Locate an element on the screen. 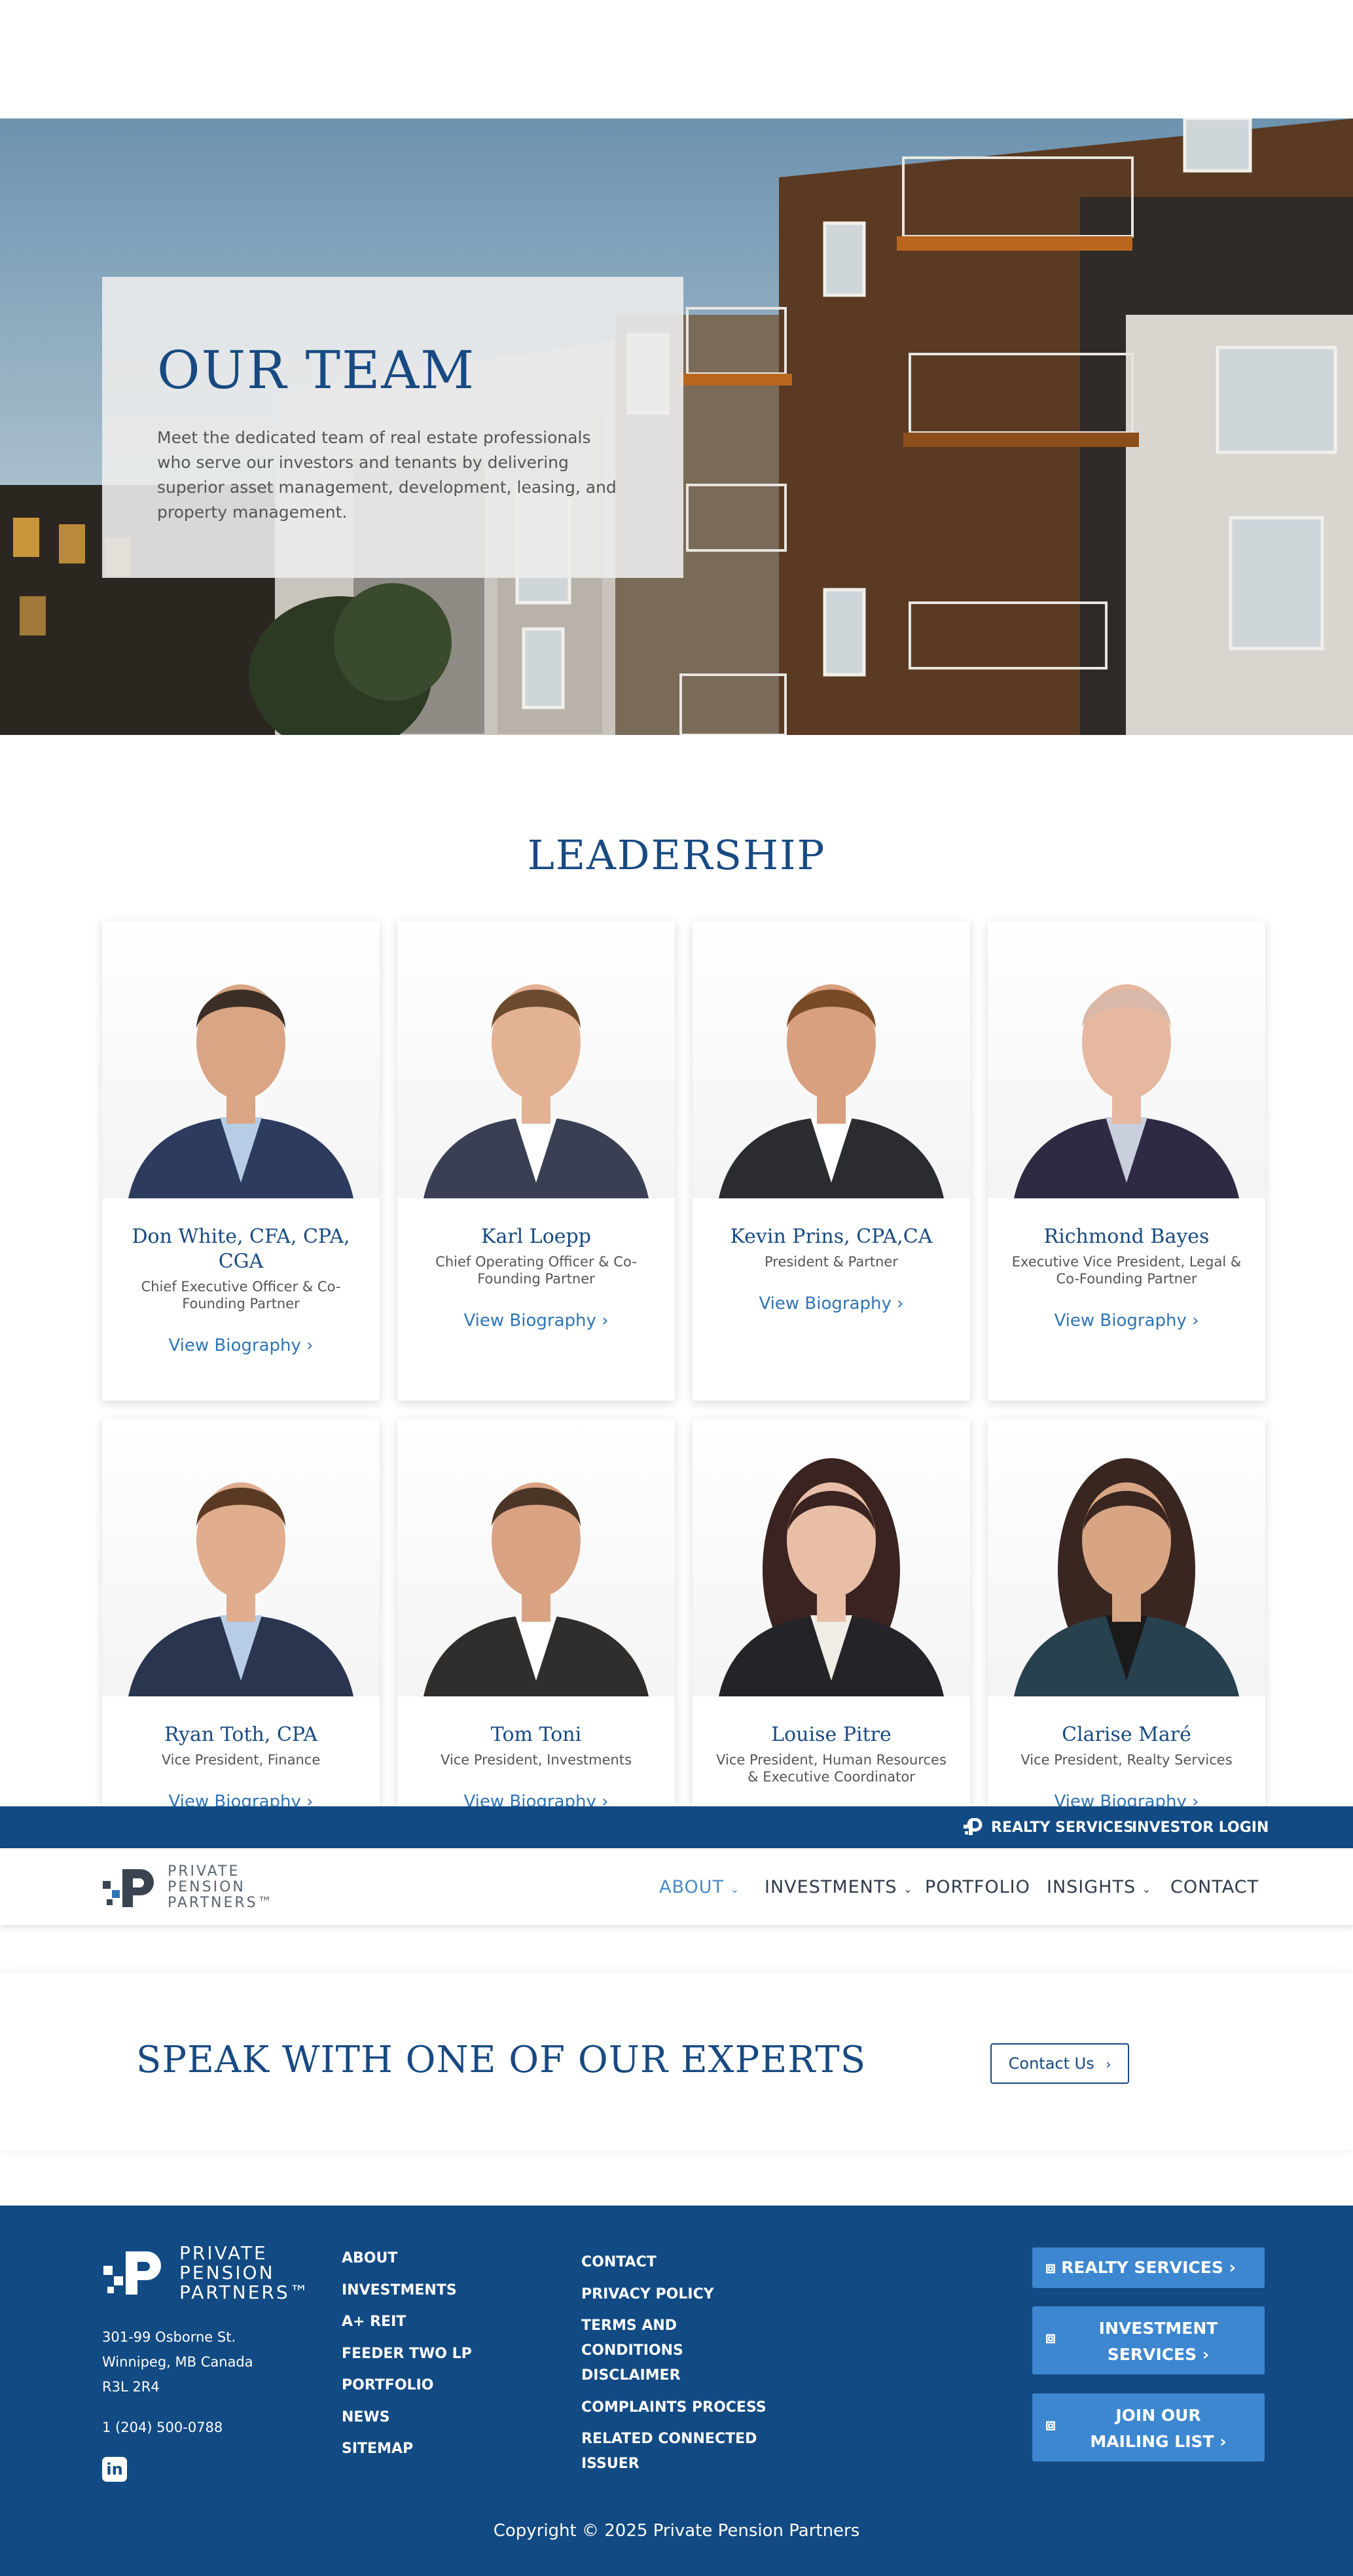  footer-link: COMPLAINTS PROCESS is located at coordinates (676, 2411).